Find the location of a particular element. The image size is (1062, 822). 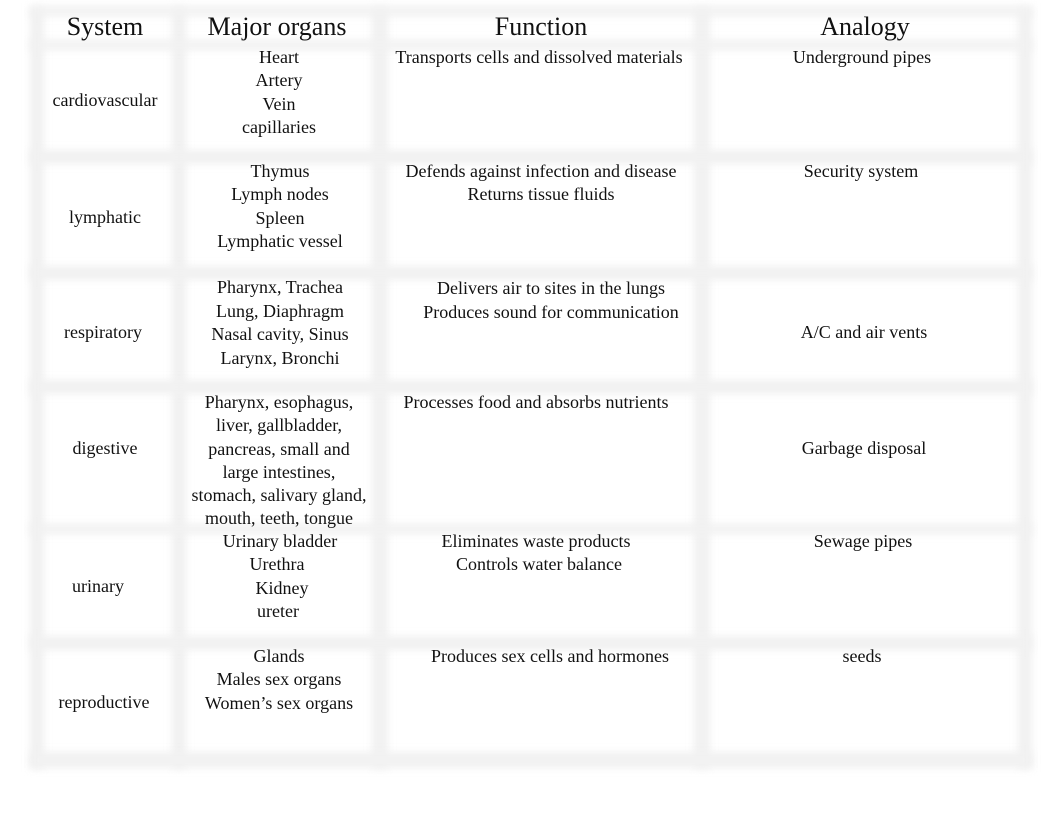

function-item: Processes food and absorbs nutrients is located at coordinates (536, 402).